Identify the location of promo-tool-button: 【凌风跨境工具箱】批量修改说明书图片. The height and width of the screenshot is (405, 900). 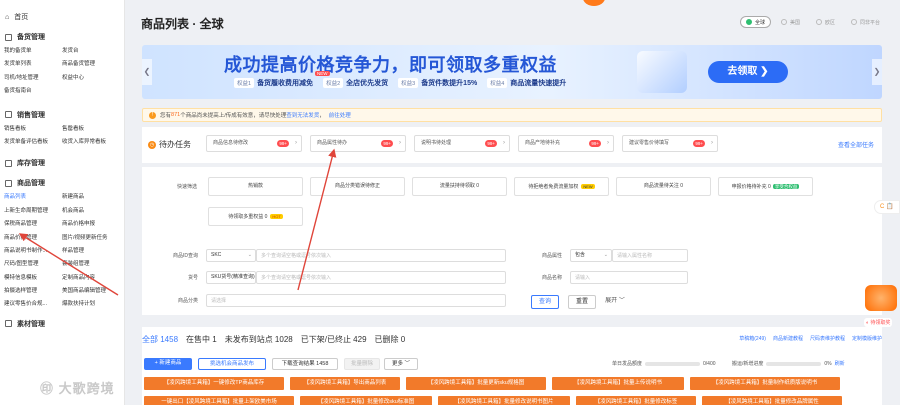
(504, 400).